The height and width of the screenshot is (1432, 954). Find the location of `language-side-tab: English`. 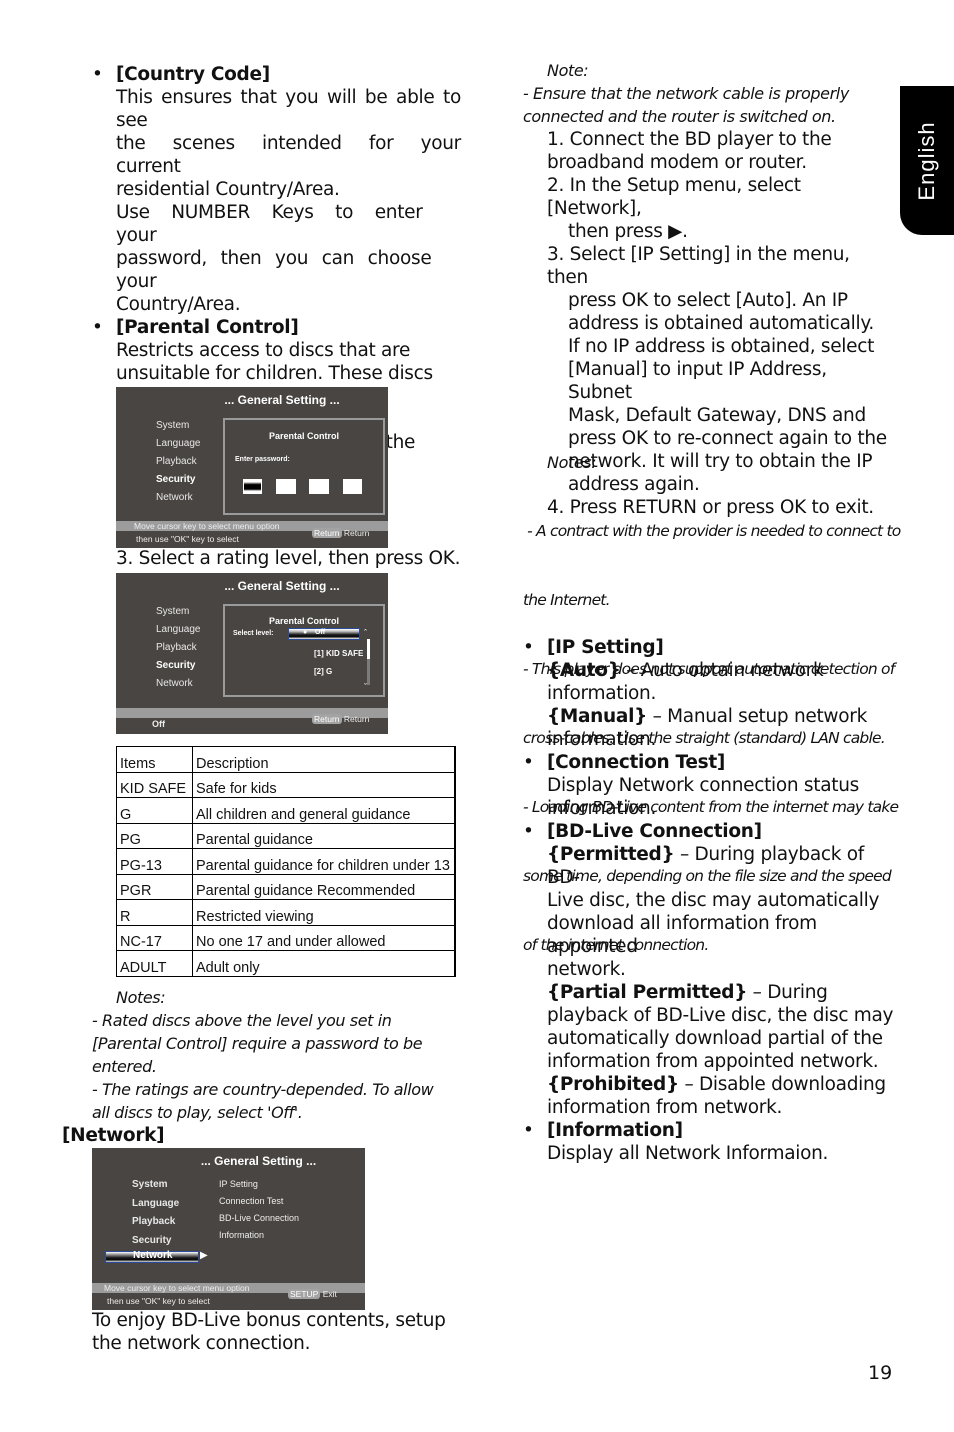

language-side-tab: English is located at coordinates (927, 160).